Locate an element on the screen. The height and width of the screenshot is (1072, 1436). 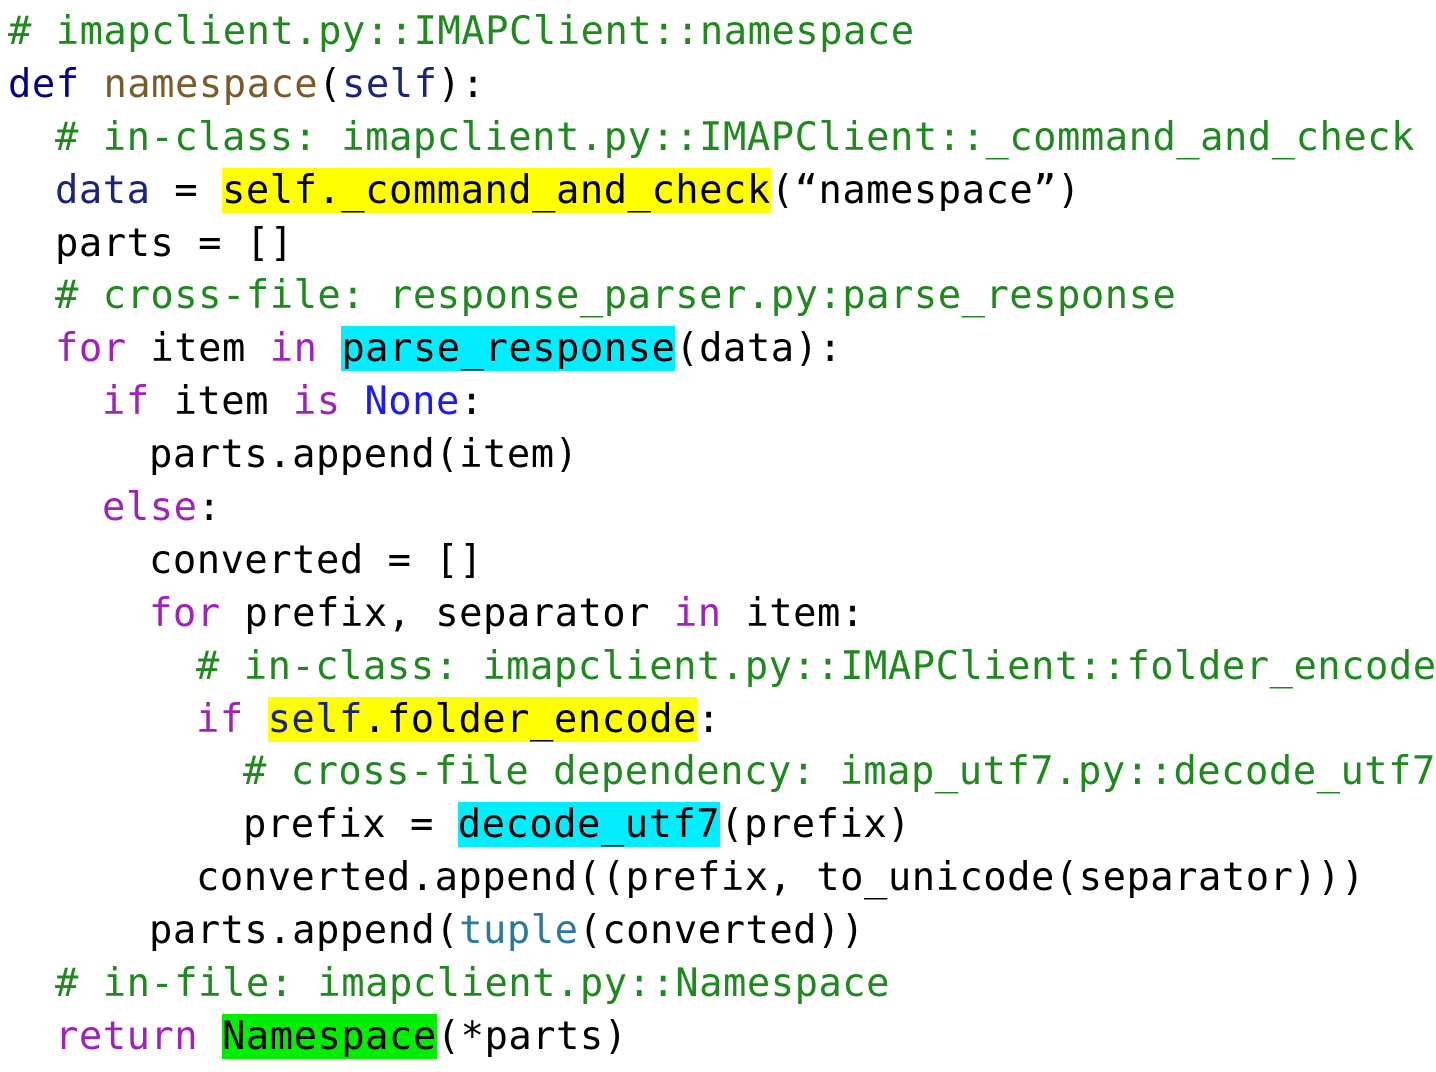
highlighted-token: decode_utf7 is located at coordinates (589, 825).